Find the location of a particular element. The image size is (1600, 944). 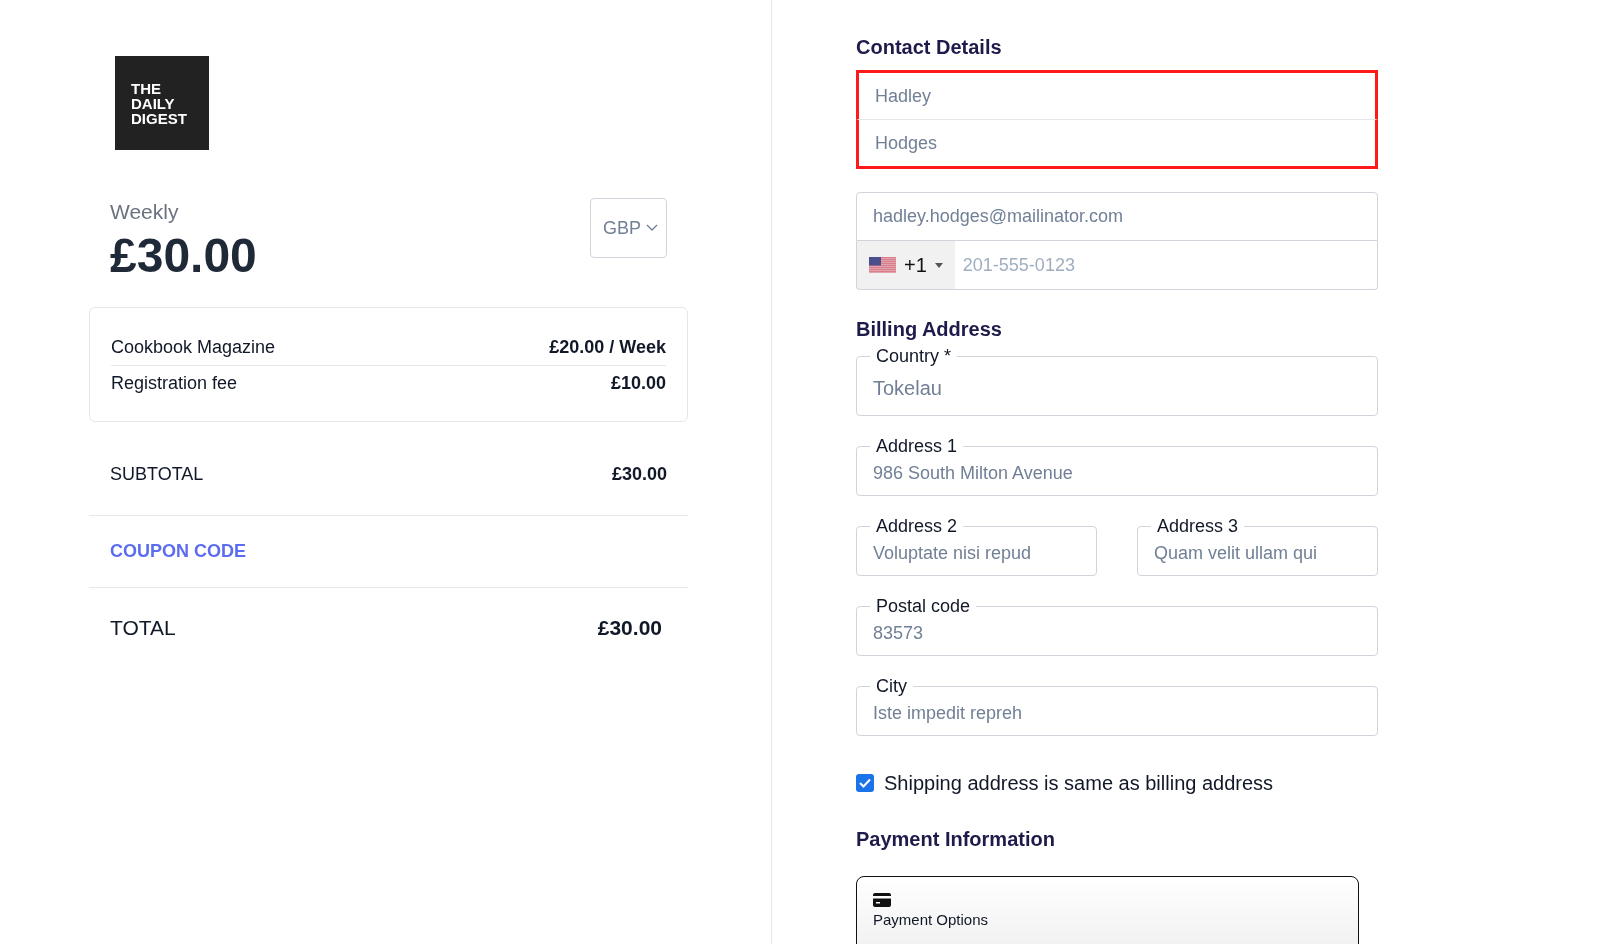

first-name-field: Hadley is located at coordinates (1117, 95).